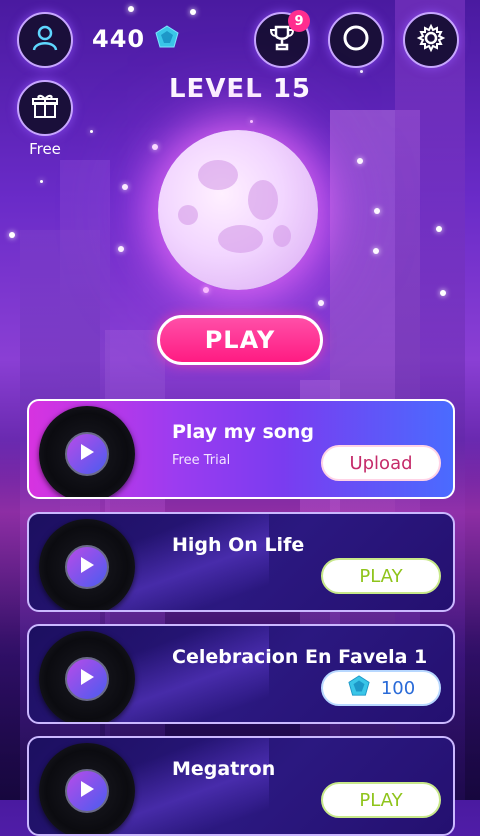 This screenshot has height=836, width=480. I want to click on gem-balance: 440, so click(136, 40).